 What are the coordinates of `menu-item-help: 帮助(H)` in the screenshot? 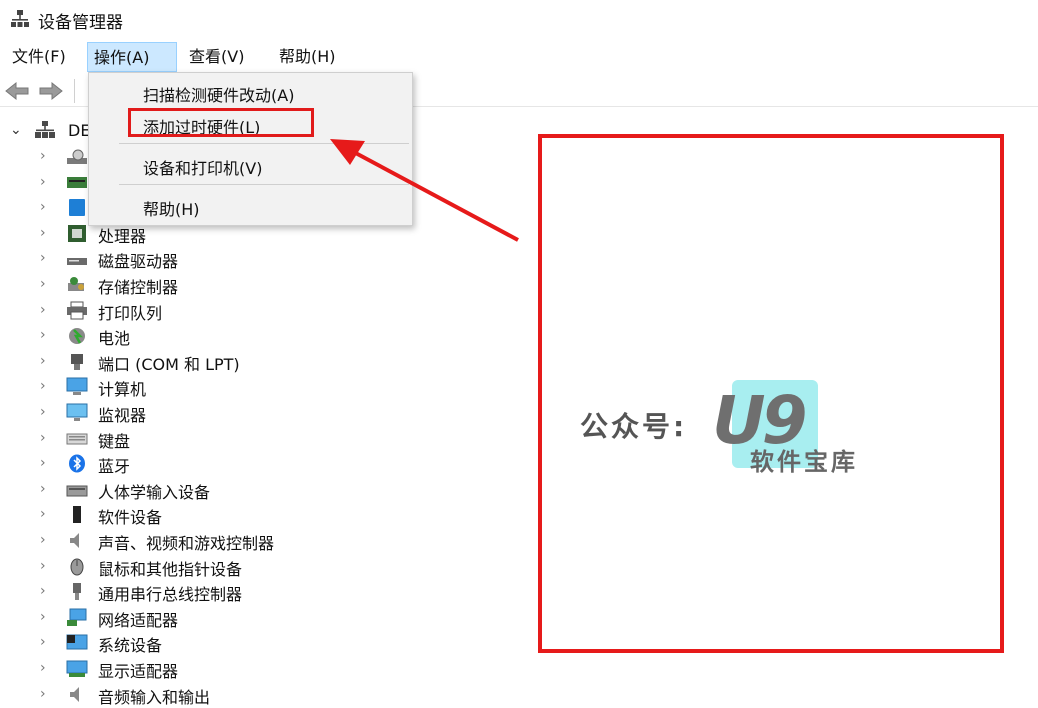 It's located at (250, 206).